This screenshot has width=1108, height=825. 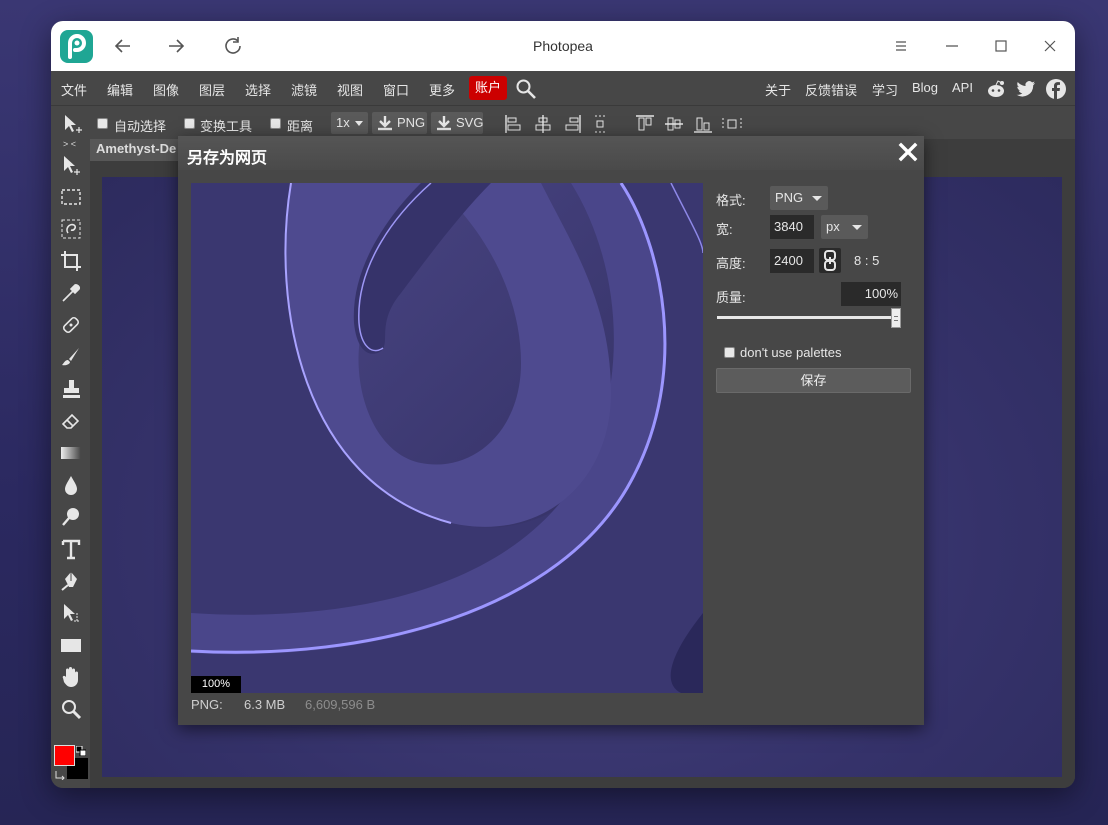 I want to click on collapse-toggle: > <, so click(x=69, y=144).